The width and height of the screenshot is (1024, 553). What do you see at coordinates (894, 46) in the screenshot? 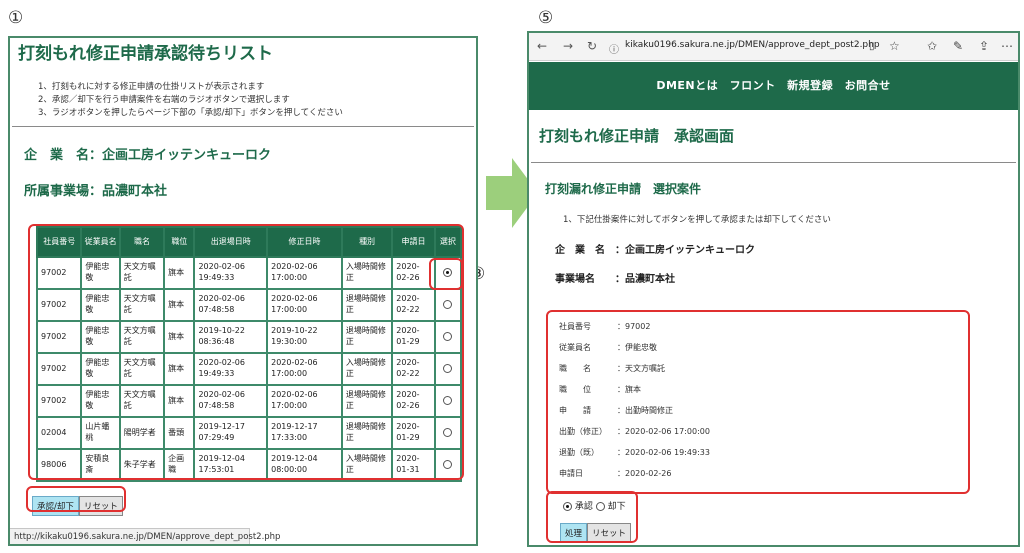
I see `favorite-star-icon: ☆` at bounding box center [894, 46].